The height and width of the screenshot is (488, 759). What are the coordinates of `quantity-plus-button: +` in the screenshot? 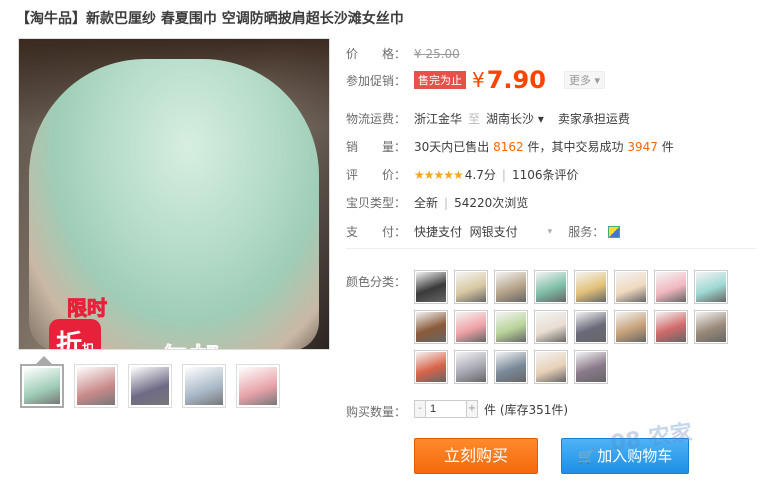 It's located at (472, 409).